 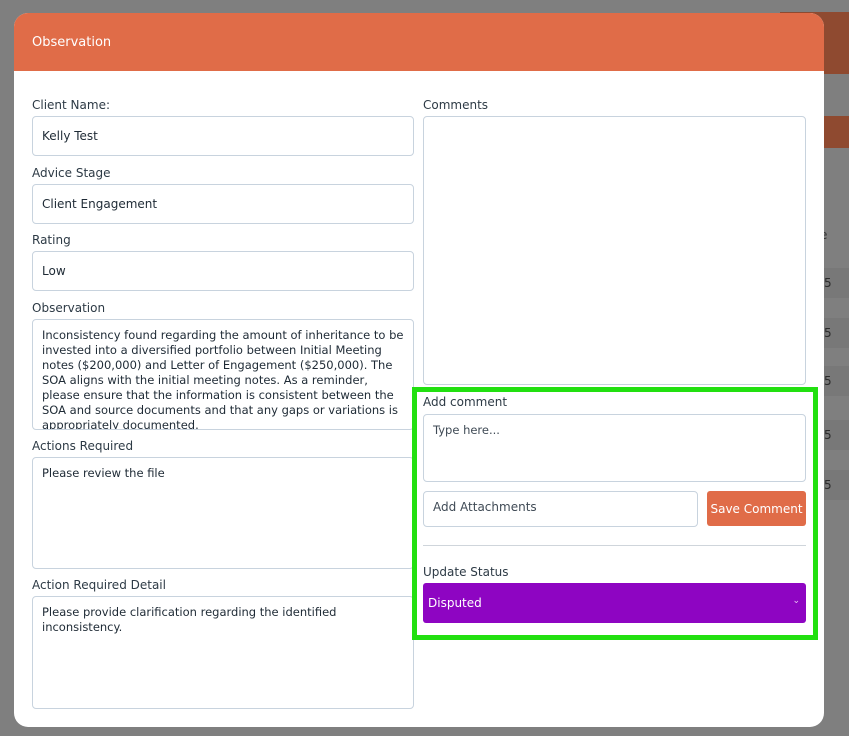 What do you see at coordinates (465, 402) in the screenshot?
I see `add-comment-label: Add comment` at bounding box center [465, 402].